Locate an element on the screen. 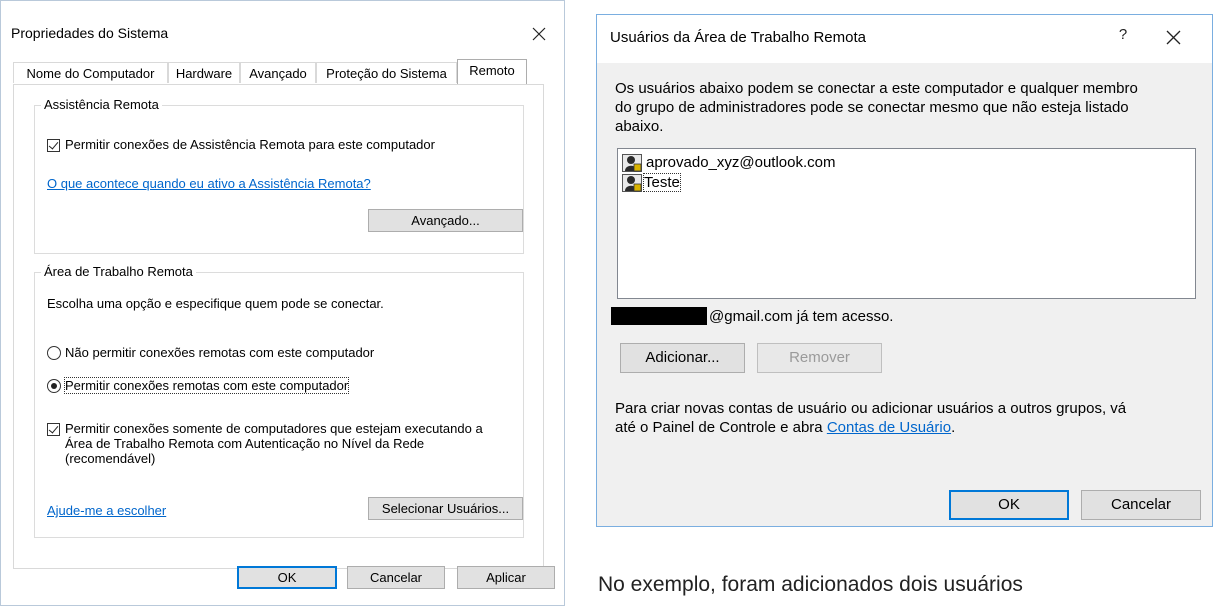  user-name: Teste is located at coordinates (662, 182).